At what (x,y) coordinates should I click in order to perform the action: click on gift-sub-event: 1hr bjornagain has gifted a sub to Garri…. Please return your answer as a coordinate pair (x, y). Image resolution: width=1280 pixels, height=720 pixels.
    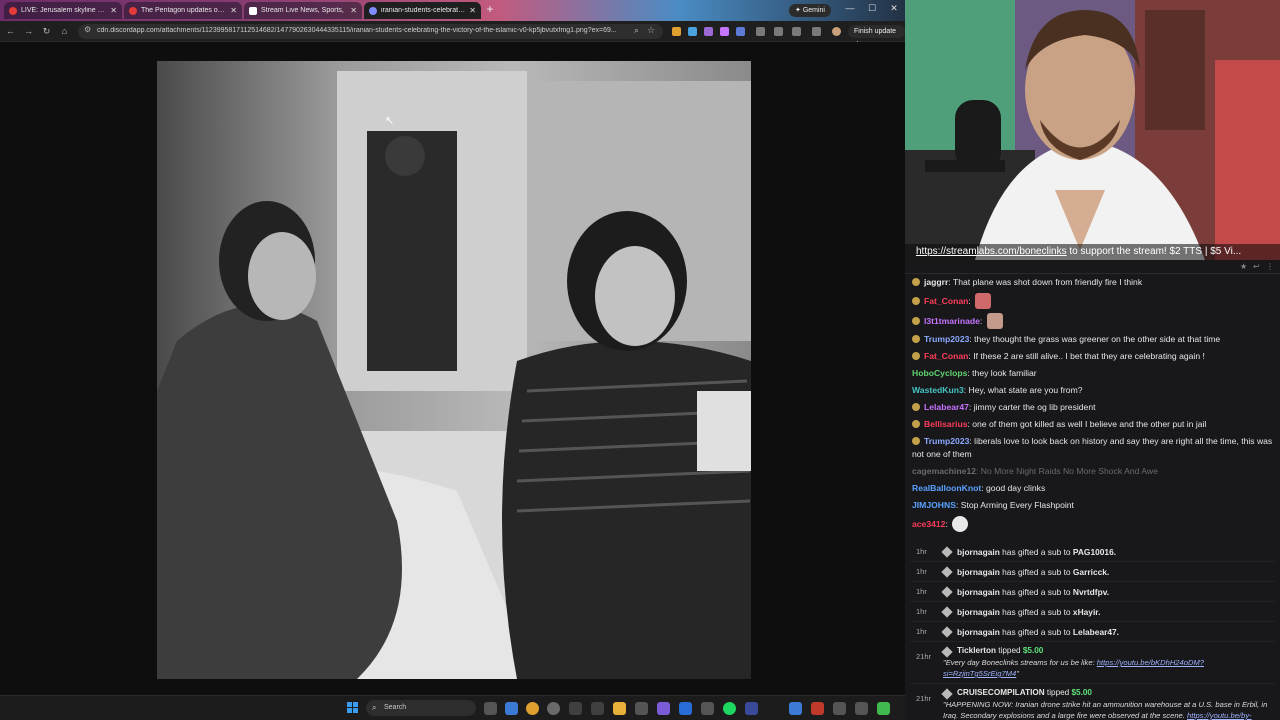
    Looking at the image, I should click on (1092, 572).